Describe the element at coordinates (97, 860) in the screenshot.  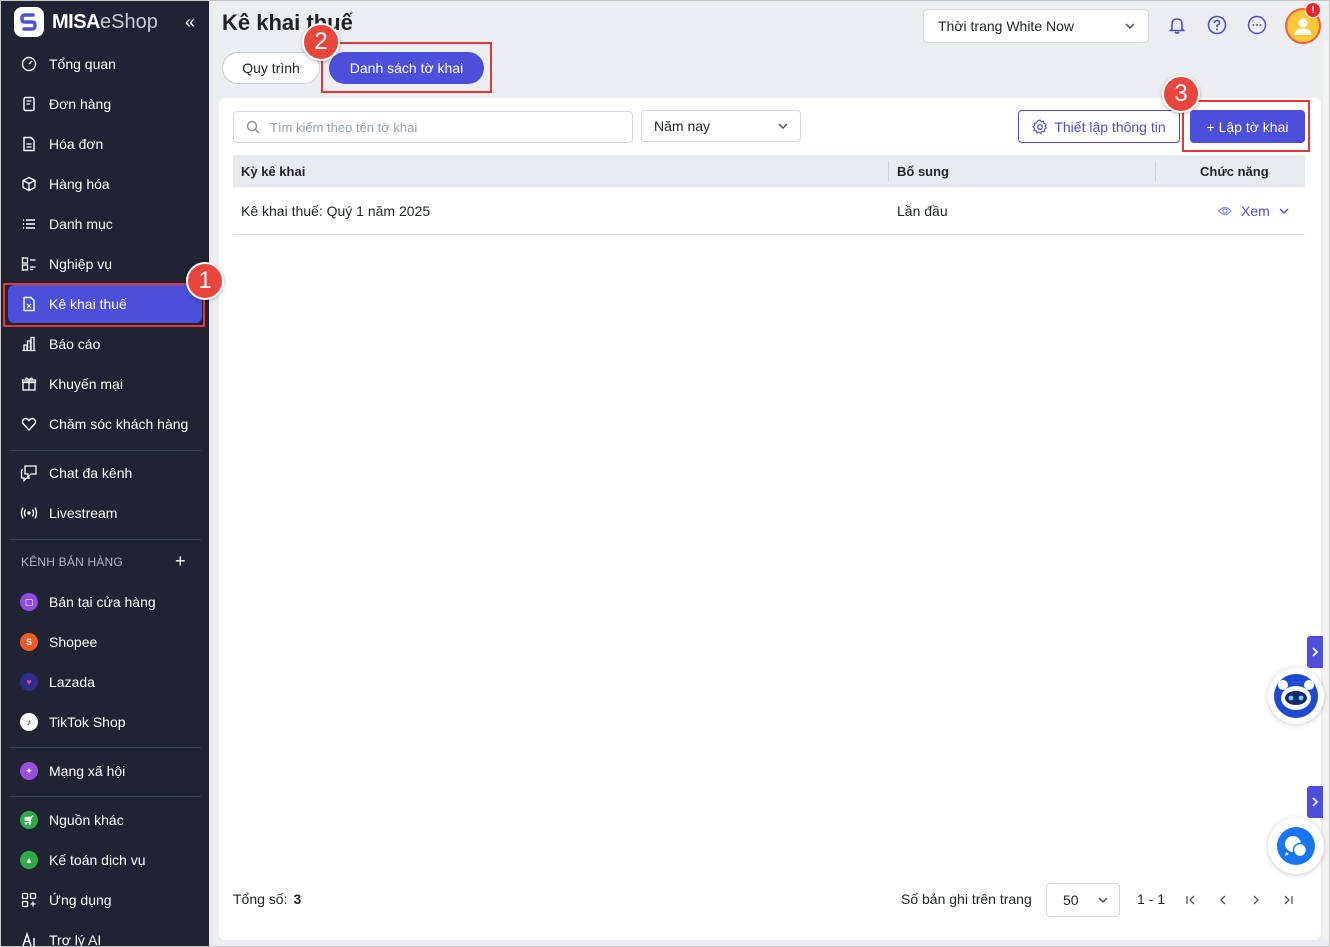
I see `sidebar-item-label: Kế toán dịch vụ` at that location.